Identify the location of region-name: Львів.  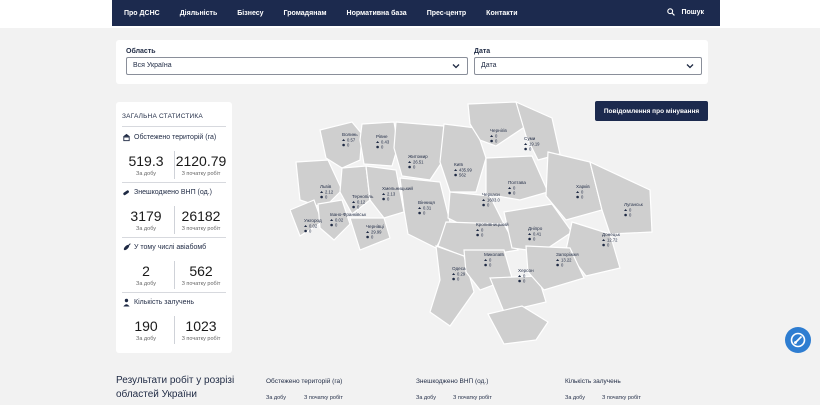
(326, 186).